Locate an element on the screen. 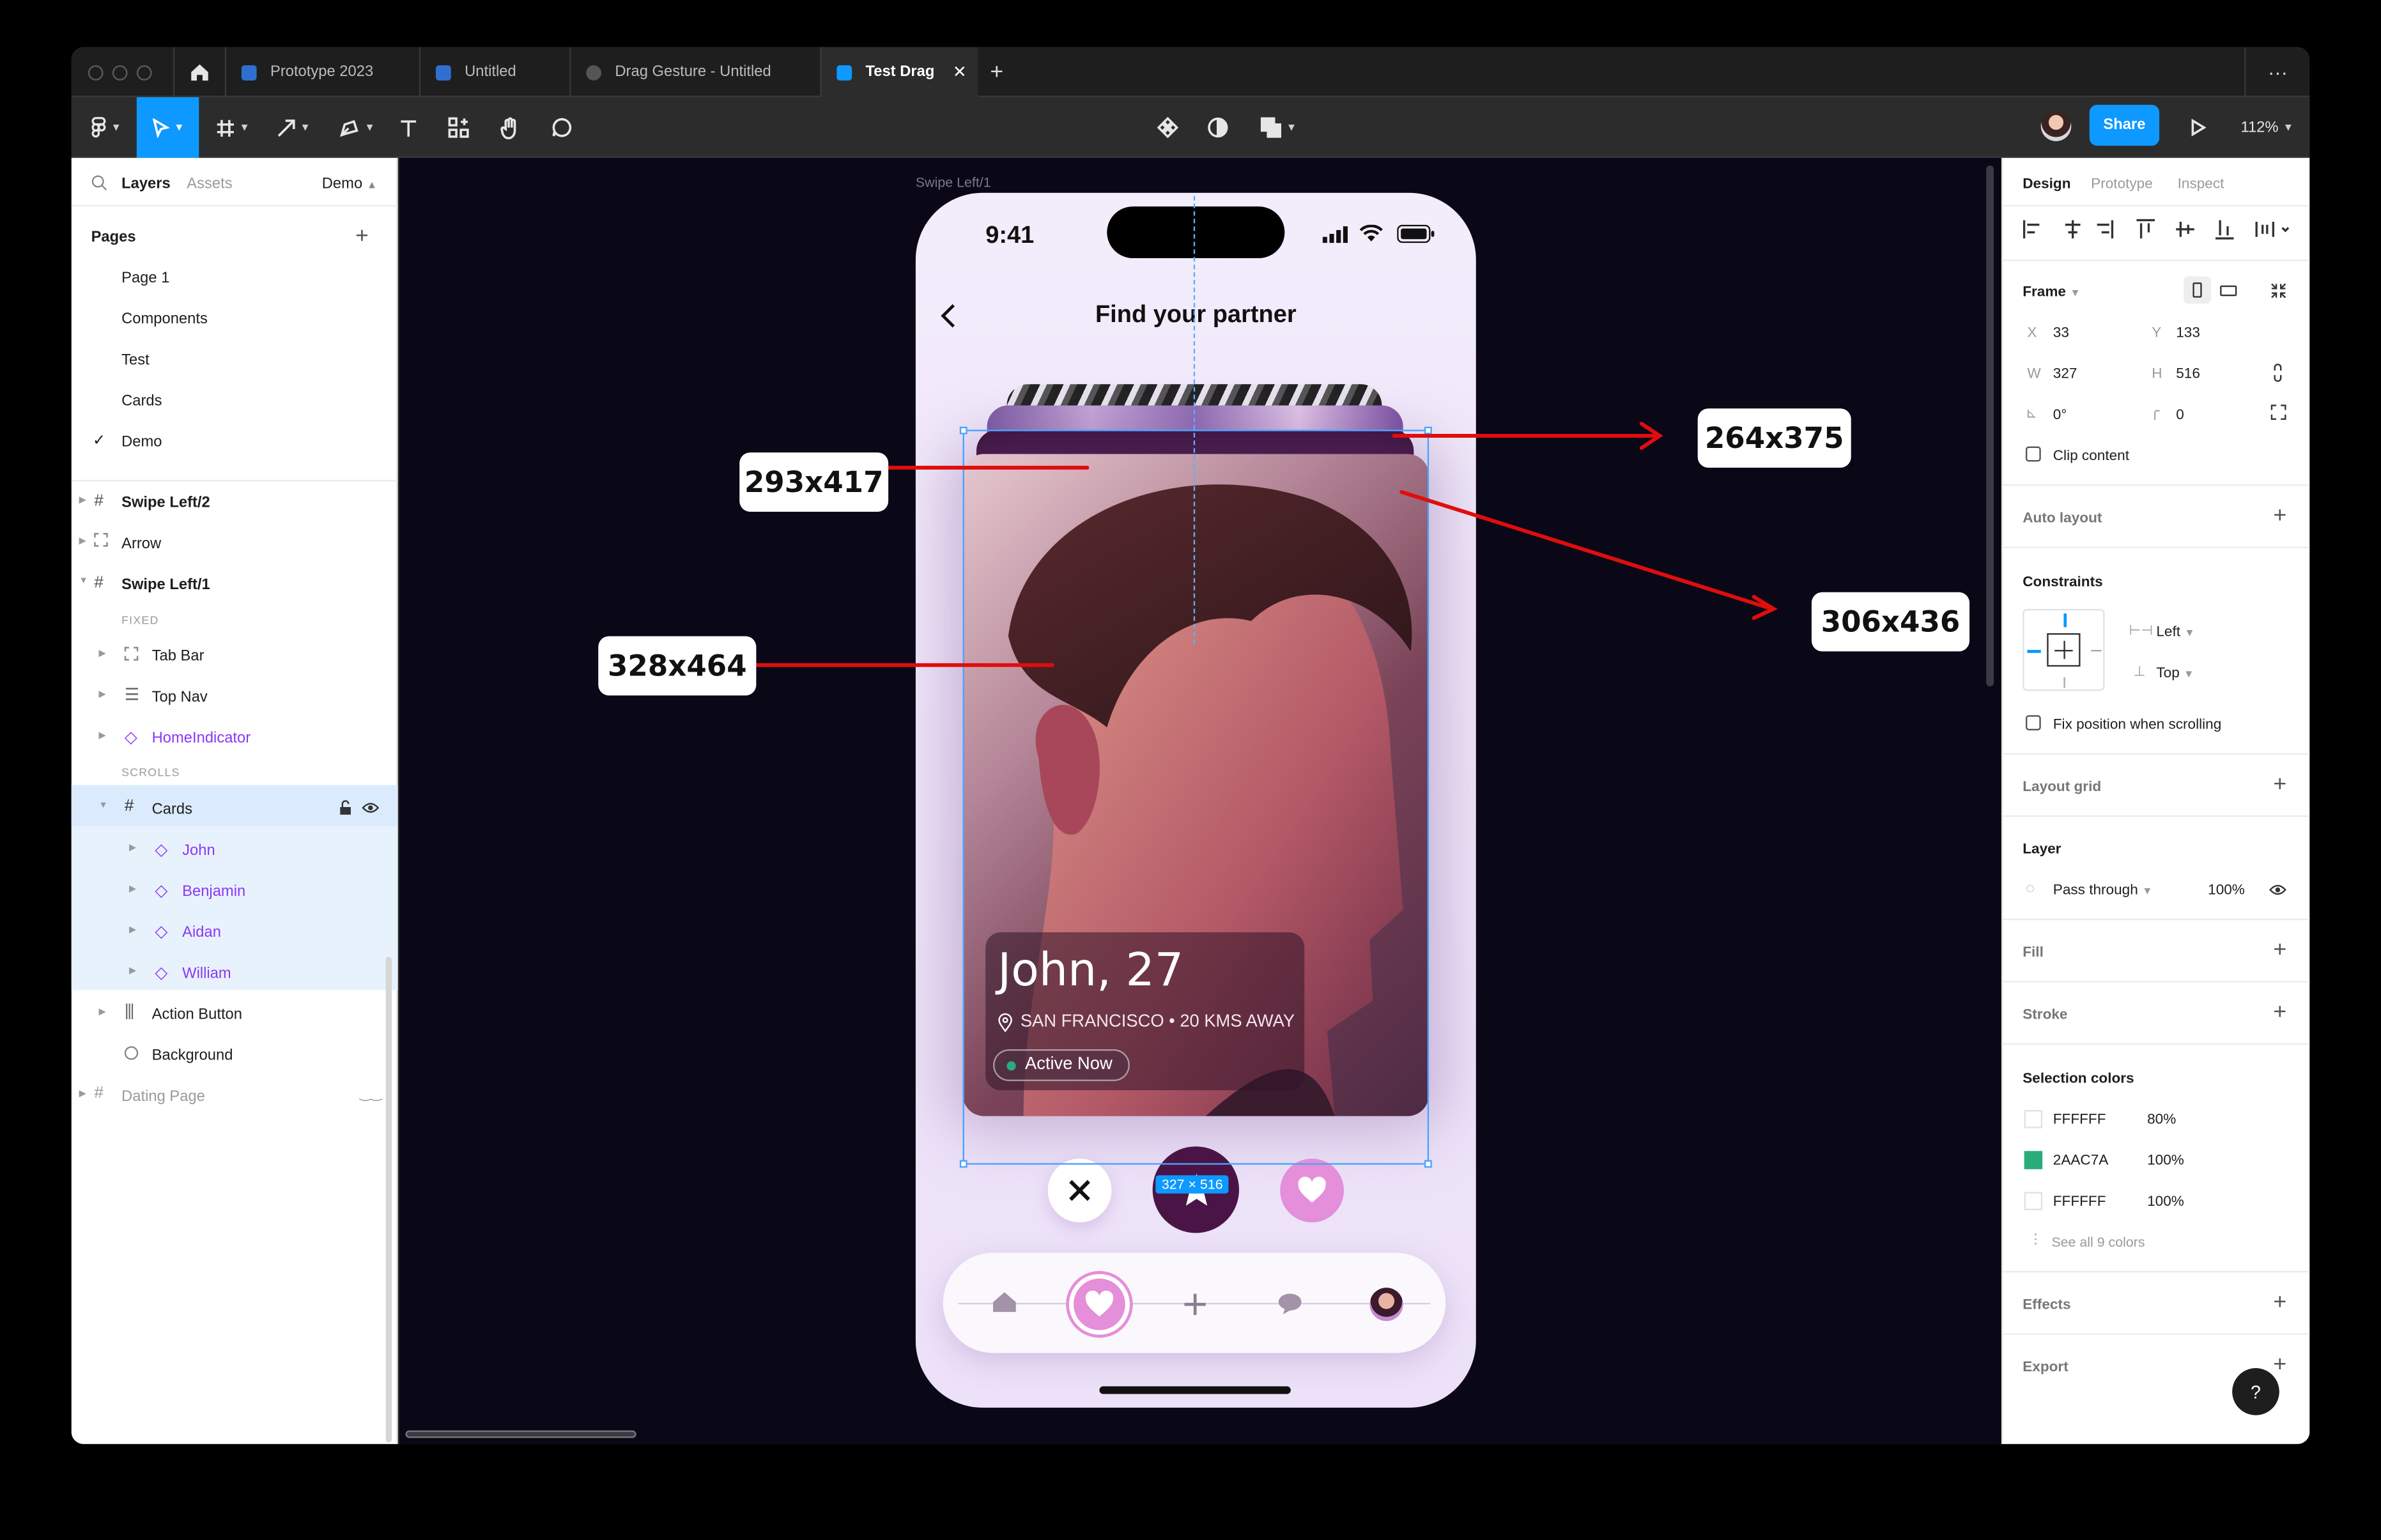 This screenshot has width=2381, height=1540. add-export-icon: + is located at coordinates (2279, 1364).